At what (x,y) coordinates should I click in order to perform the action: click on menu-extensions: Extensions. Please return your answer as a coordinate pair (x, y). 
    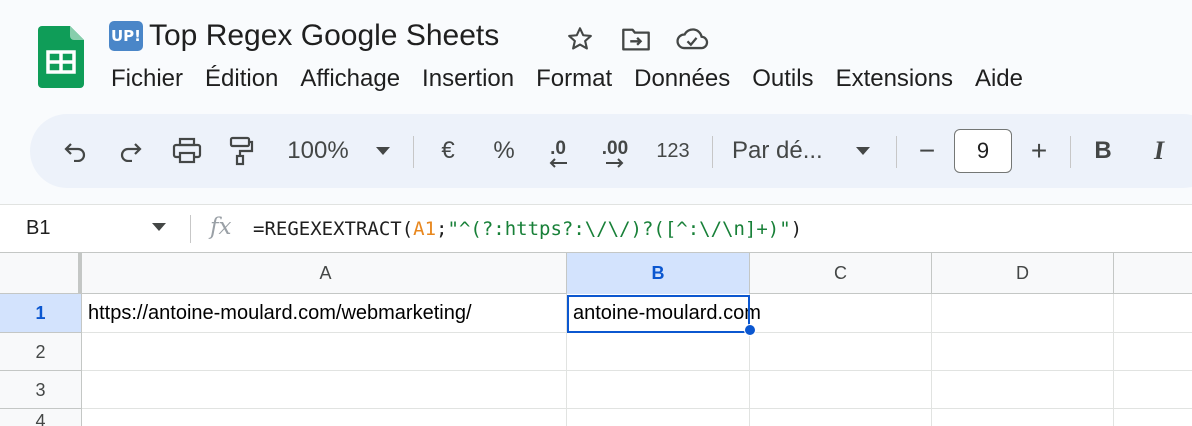
    Looking at the image, I should click on (894, 79).